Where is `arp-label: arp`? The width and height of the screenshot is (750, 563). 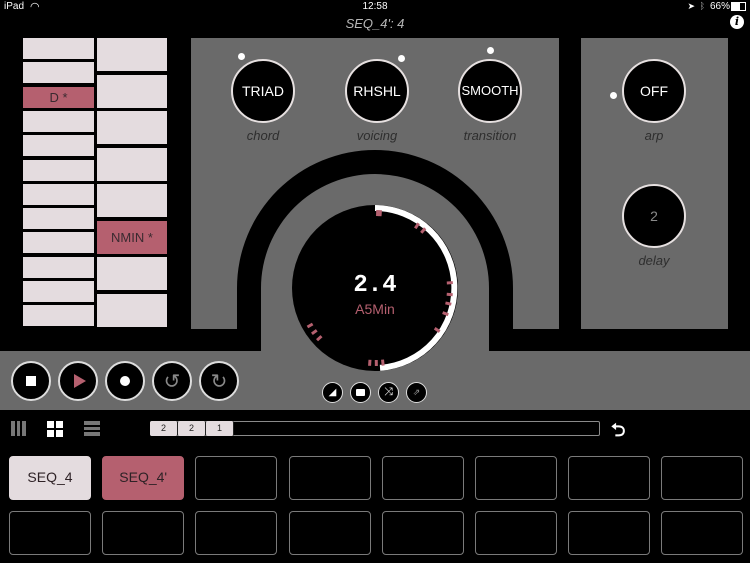 arp-label: arp is located at coordinates (654, 135).